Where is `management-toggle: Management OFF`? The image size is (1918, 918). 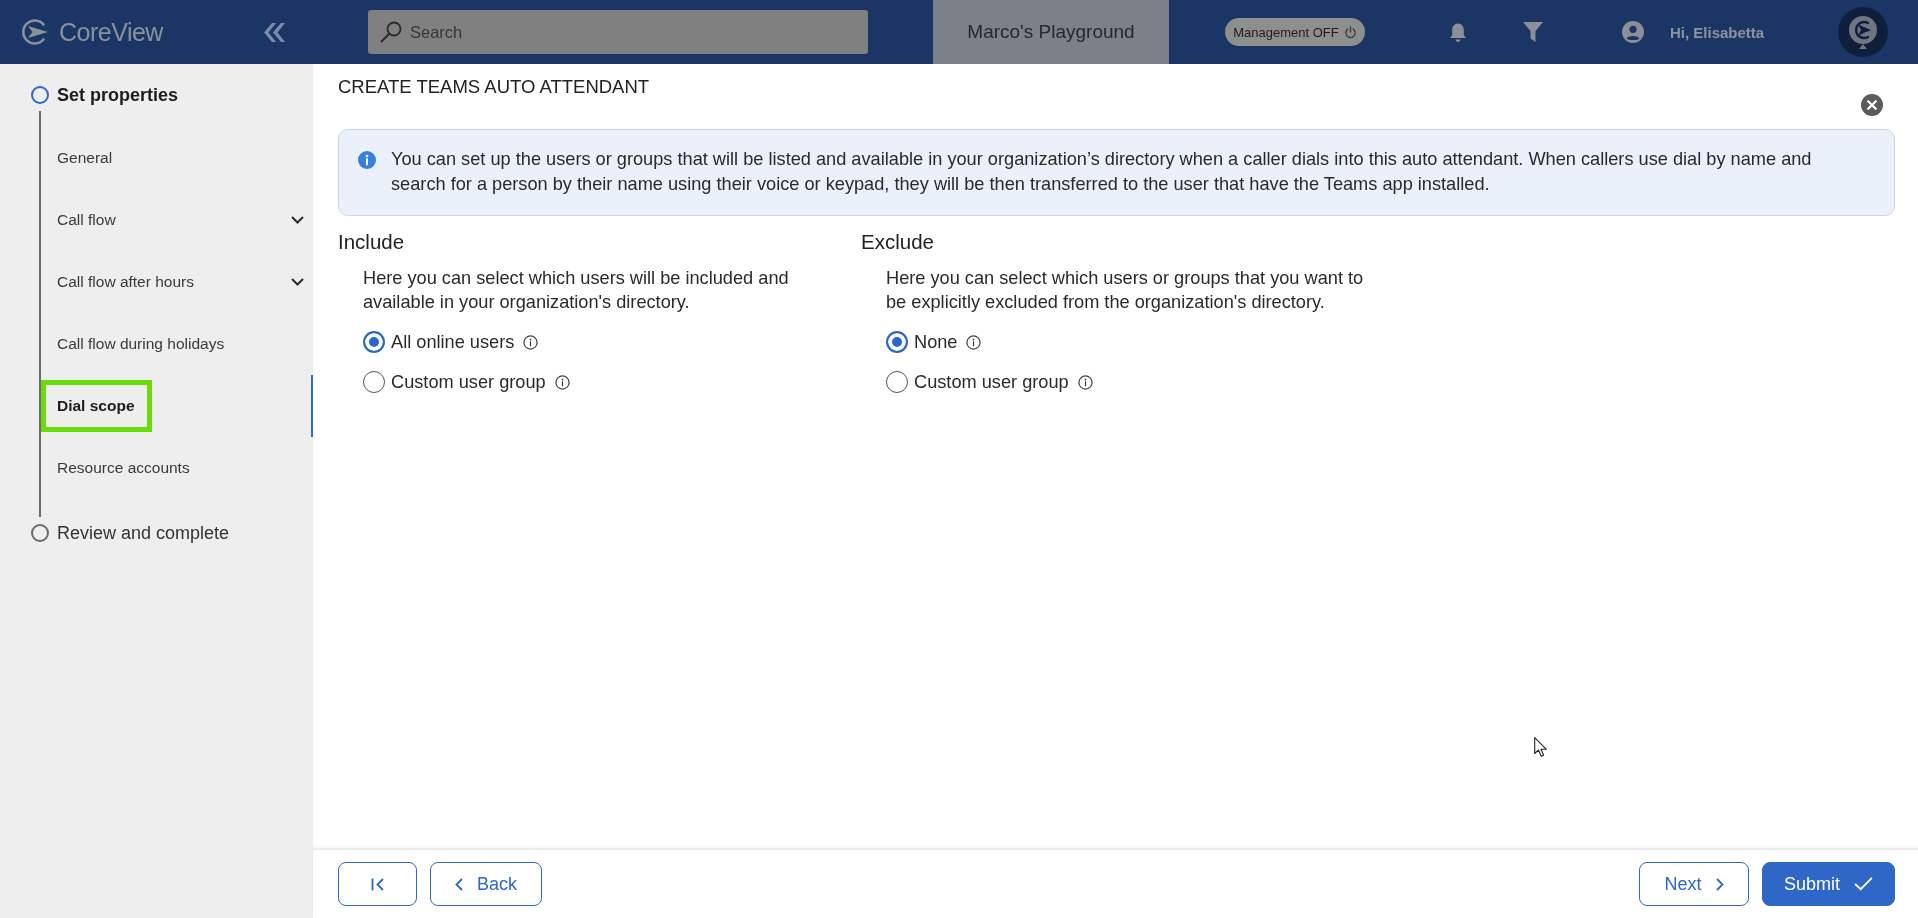 management-toggle: Management OFF is located at coordinates (1295, 32).